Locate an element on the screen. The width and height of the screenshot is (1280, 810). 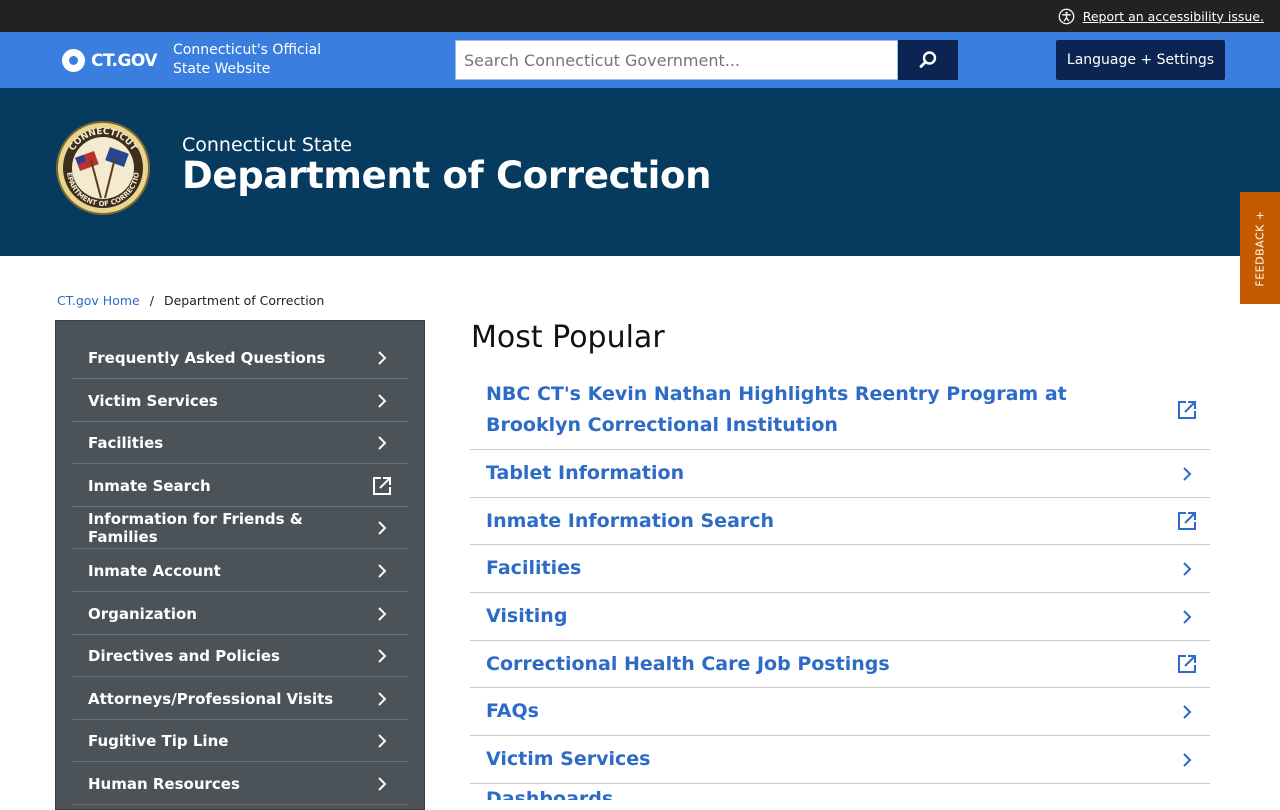
ctgov-logo-link: CT.GOV is located at coordinates (110, 60).